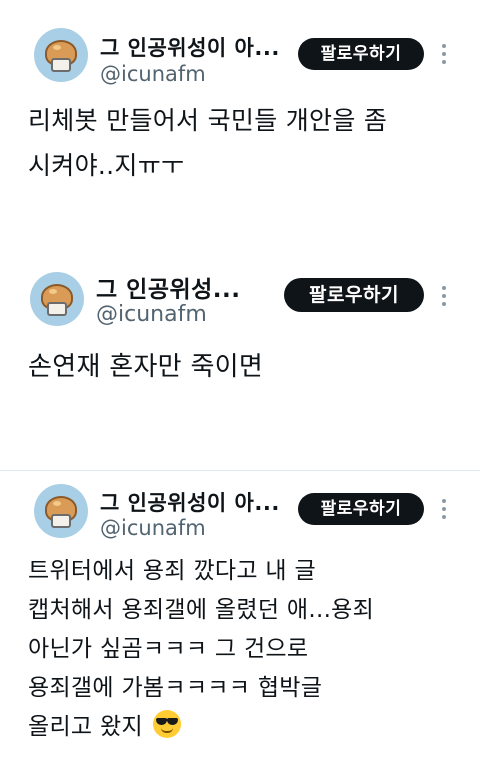 Image resolution: width=480 pixels, height=761 pixels. I want to click on tweet-text-line: 캡처해서 용죄갤에 올렸던 애...용죄, so click(201, 610).